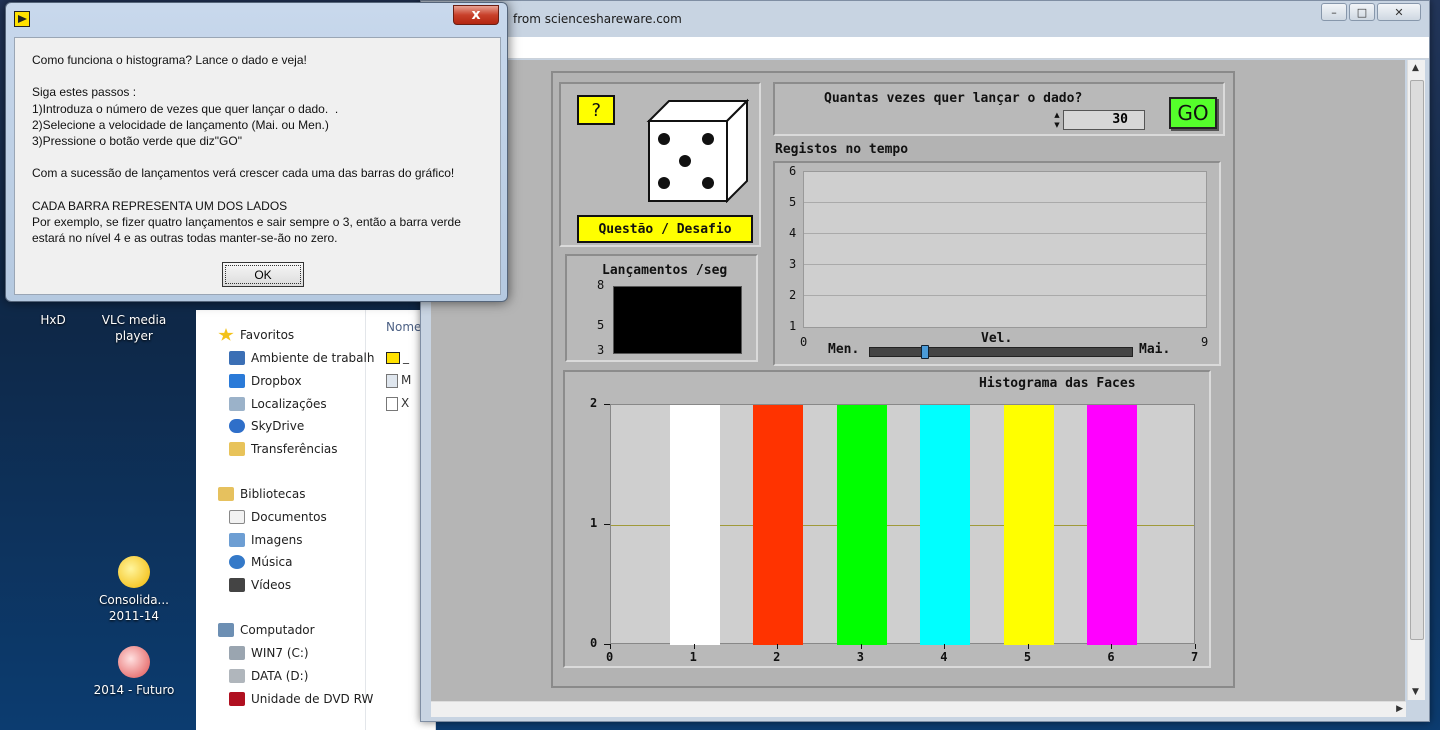  Describe the element at coordinates (1415, 692) in the screenshot. I see `scroll-down-icon: ▼` at that location.